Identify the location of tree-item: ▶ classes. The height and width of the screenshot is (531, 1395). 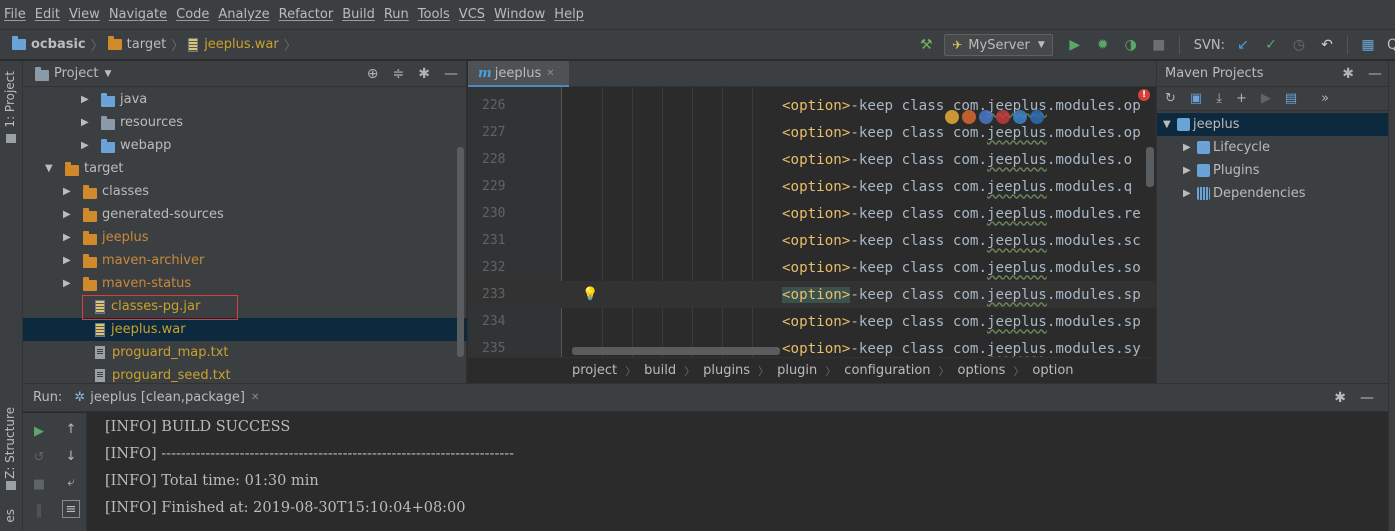
(245, 191).